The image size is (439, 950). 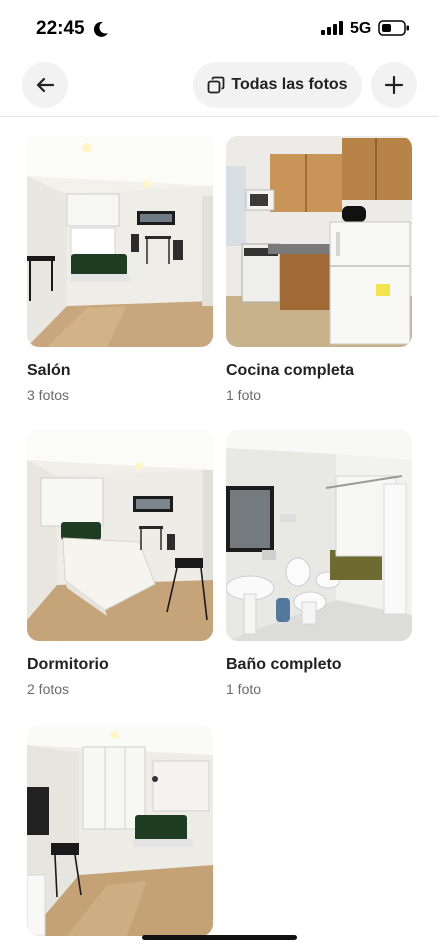 I want to click on bathroom-photo, so click(x=319, y=535).